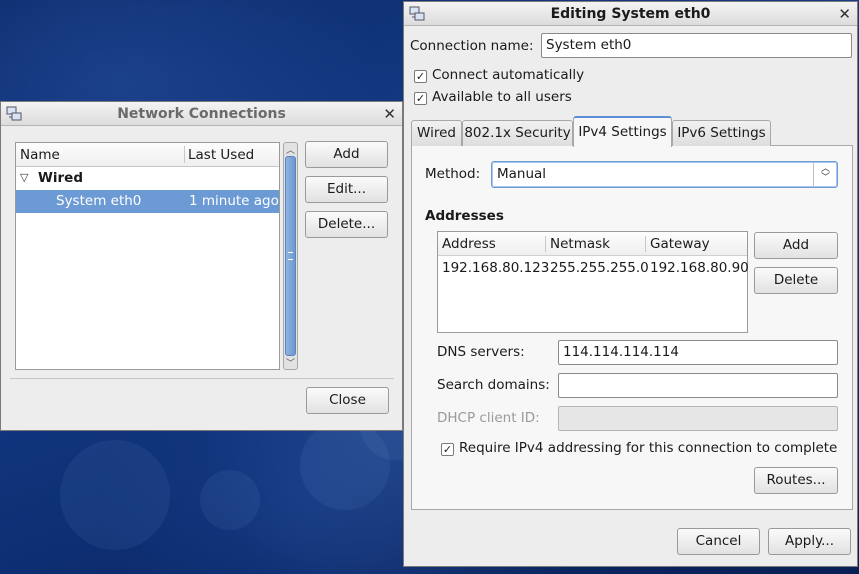 The image size is (859, 574). What do you see at coordinates (453, 174) in the screenshot?
I see `method-label: Method:` at bounding box center [453, 174].